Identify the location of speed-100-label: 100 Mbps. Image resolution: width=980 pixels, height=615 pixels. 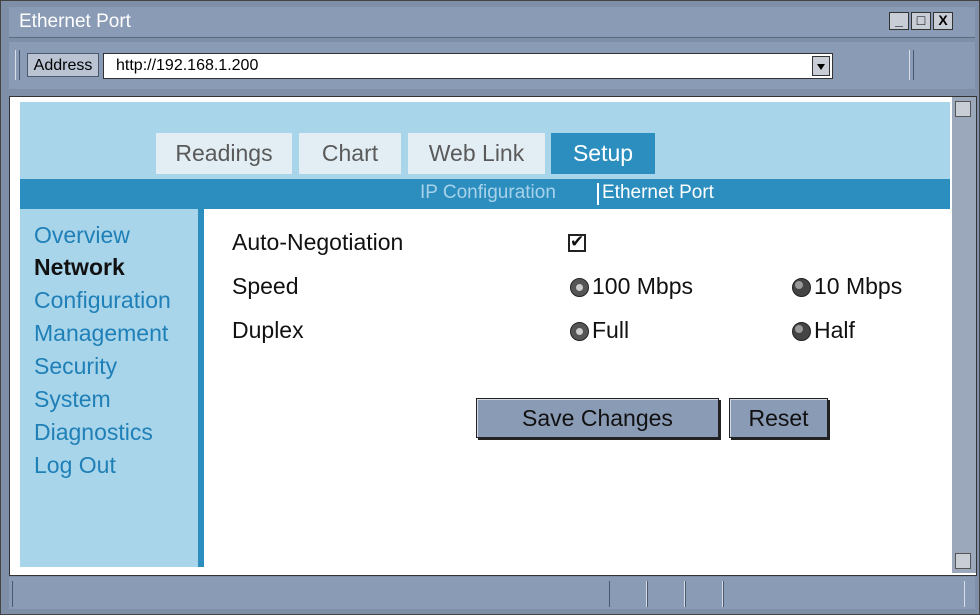
(643, 286).